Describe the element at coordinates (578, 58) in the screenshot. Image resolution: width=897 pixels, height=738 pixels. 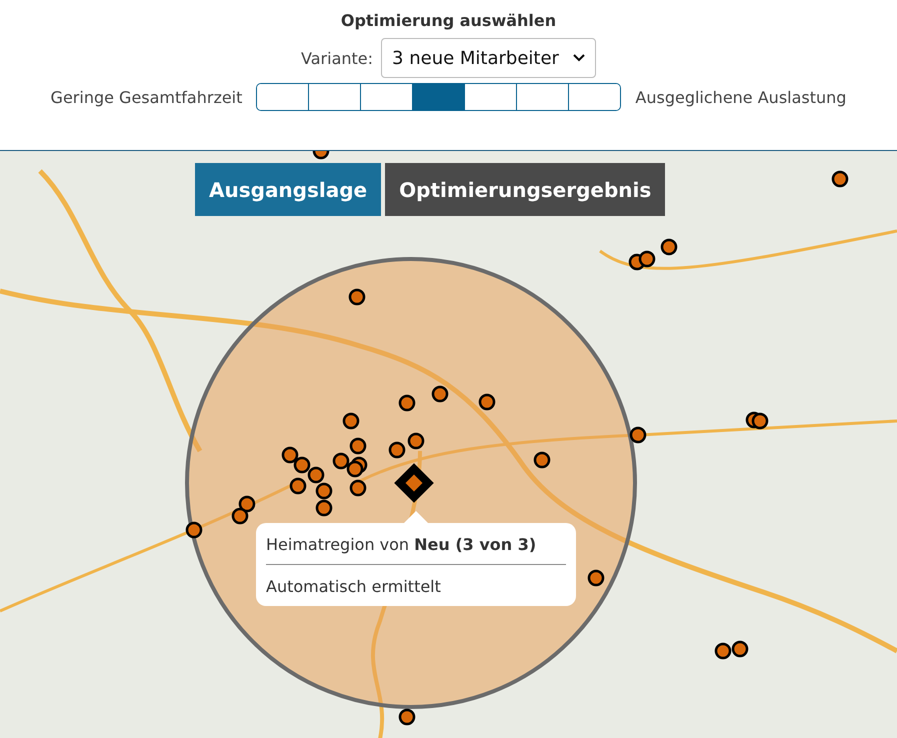
I see `chevron-icon` at that location.